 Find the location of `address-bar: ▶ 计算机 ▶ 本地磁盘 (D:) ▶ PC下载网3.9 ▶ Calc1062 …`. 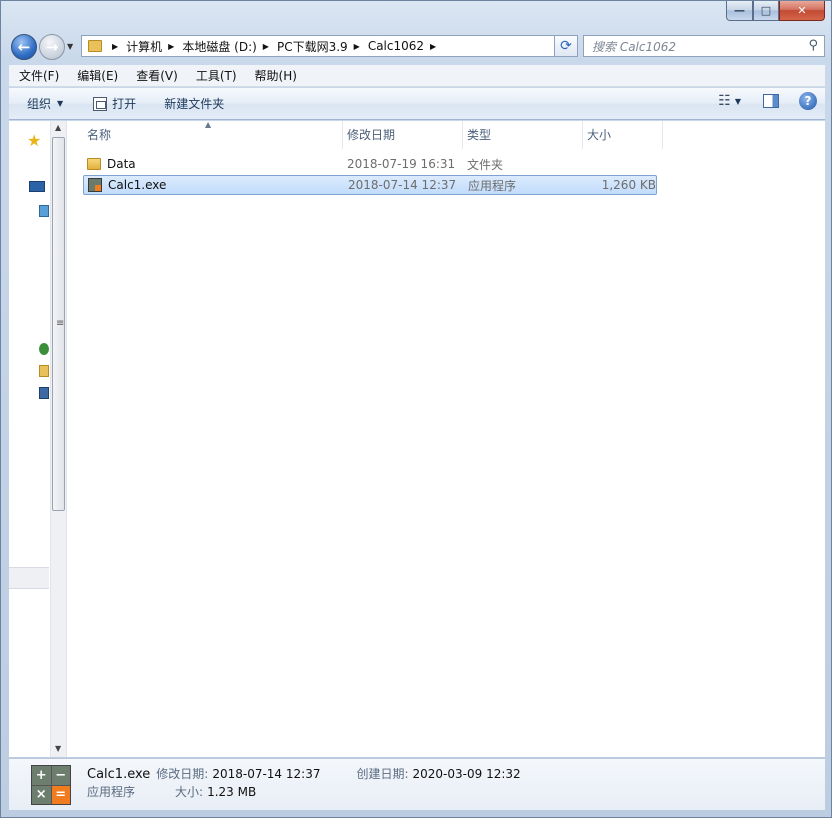

address-bar: ▶ 计算机 ▶ 本地磁盘 (D:) ▶ PC下载网3.9 ▶ Calc1062 … is located at coordinates (329, 46).